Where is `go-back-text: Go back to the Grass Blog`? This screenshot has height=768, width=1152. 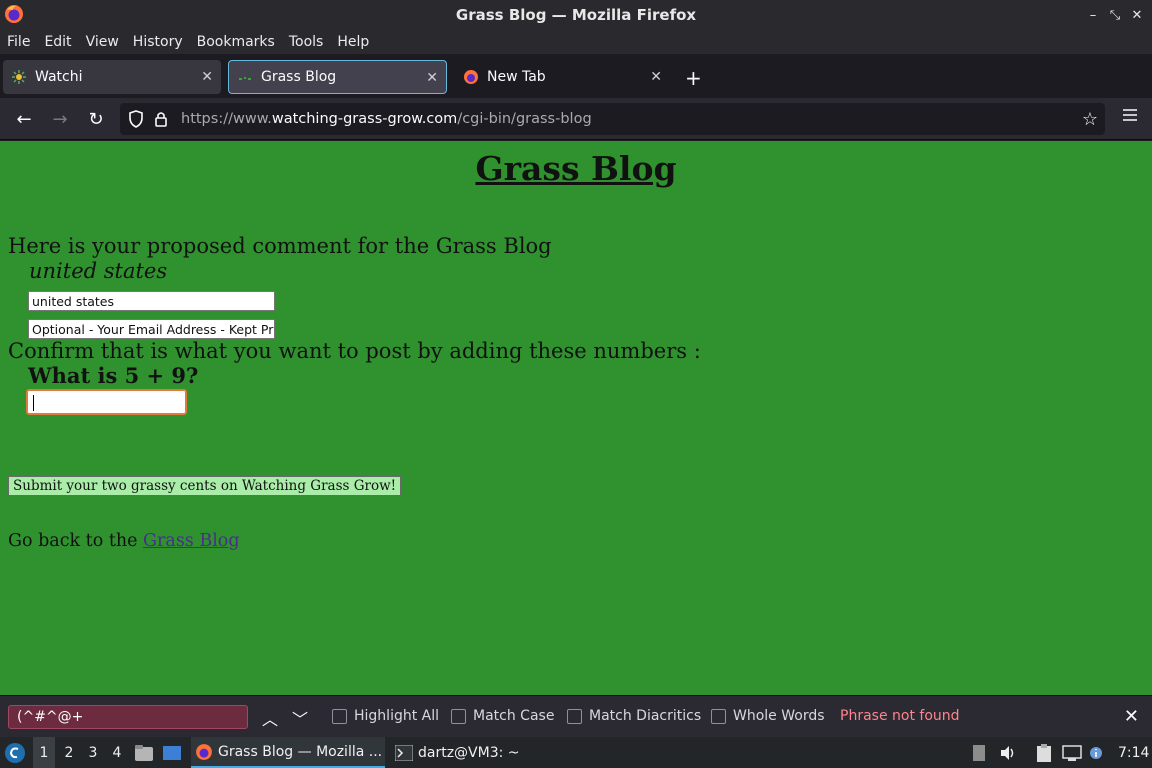 go-back-text: Go back to the Grass Blog is located at coordinates (124, 541).